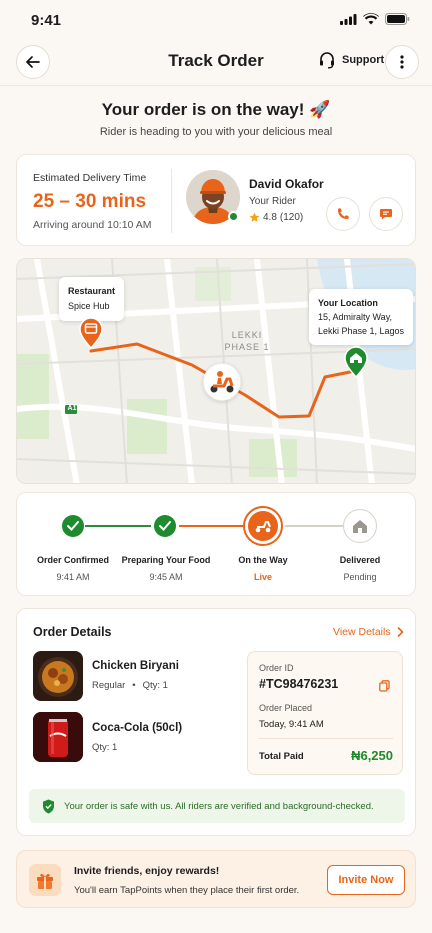  I want to click on rider-role: Your Rider, so click(272, 201).